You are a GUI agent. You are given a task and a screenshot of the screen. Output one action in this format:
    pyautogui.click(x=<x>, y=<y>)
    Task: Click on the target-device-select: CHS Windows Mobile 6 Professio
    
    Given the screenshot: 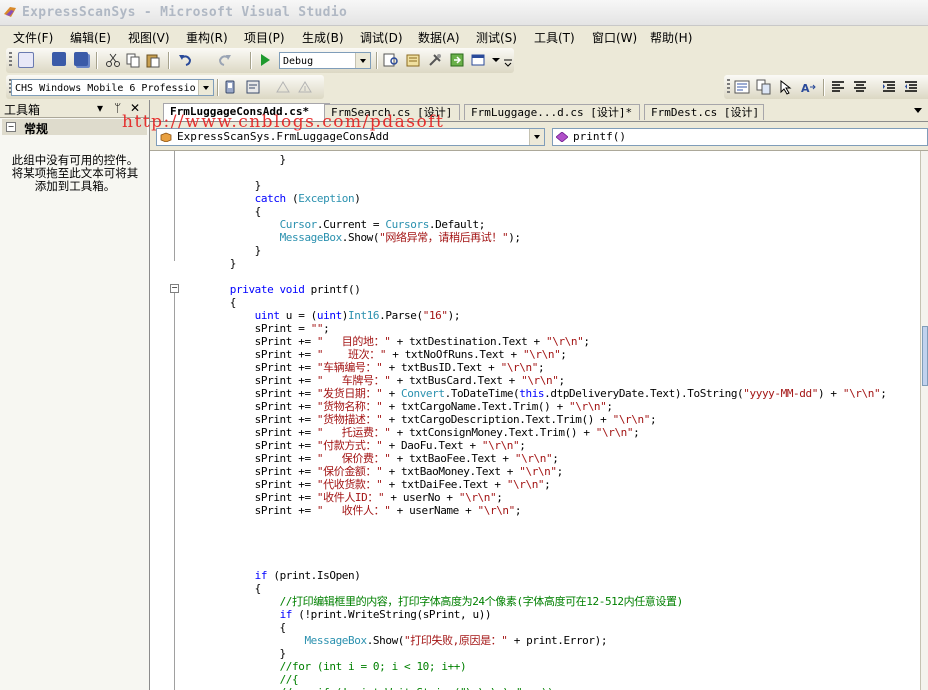 What is the action you would take?
    pyautogui.click(x=112, y=87)
    